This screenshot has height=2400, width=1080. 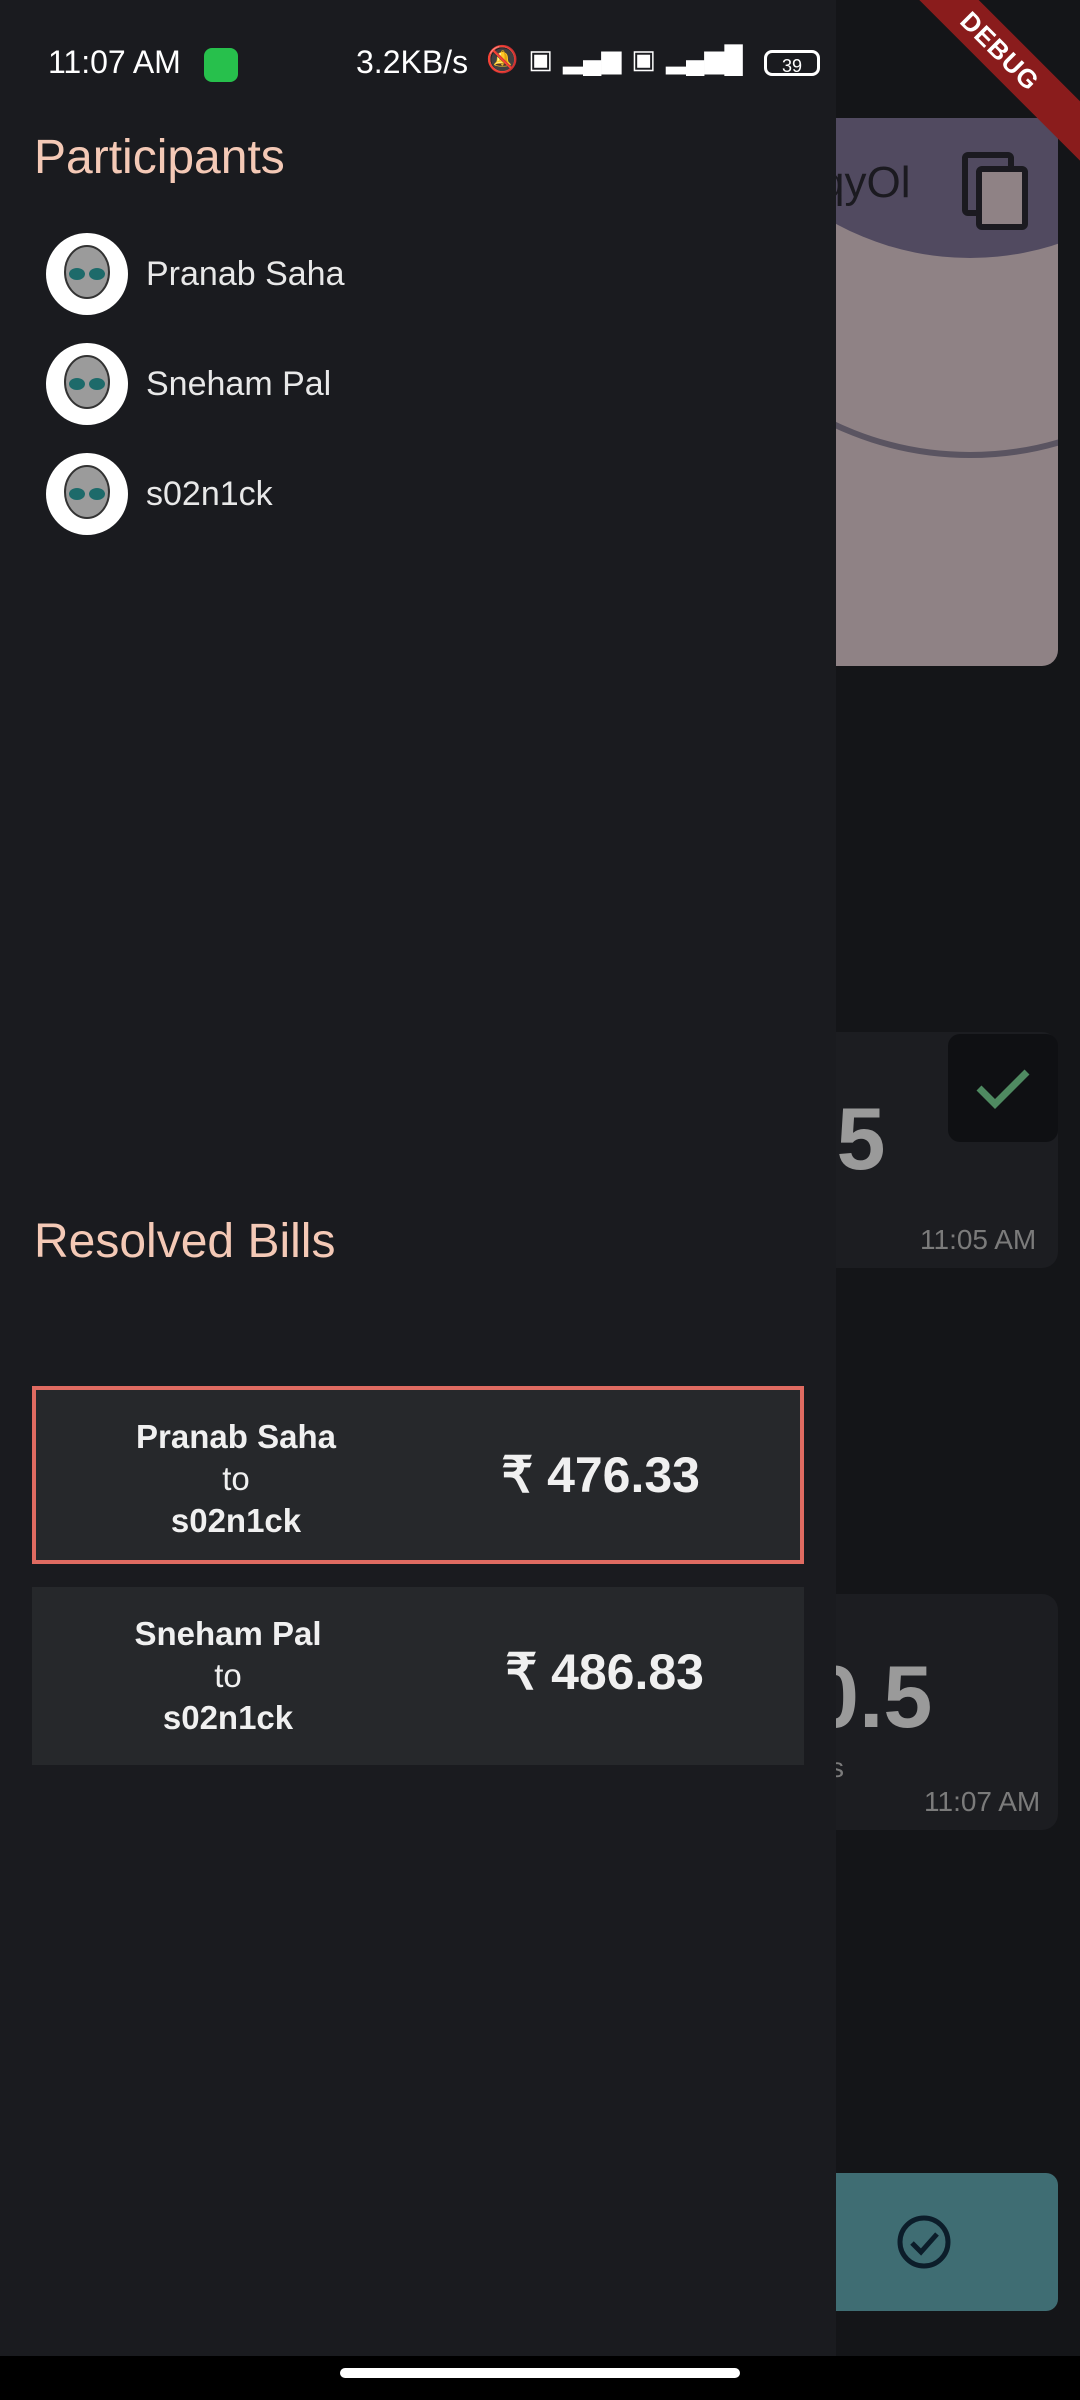 I want to click on participant-name: Sneham Pal, so click(x=239, y=383).